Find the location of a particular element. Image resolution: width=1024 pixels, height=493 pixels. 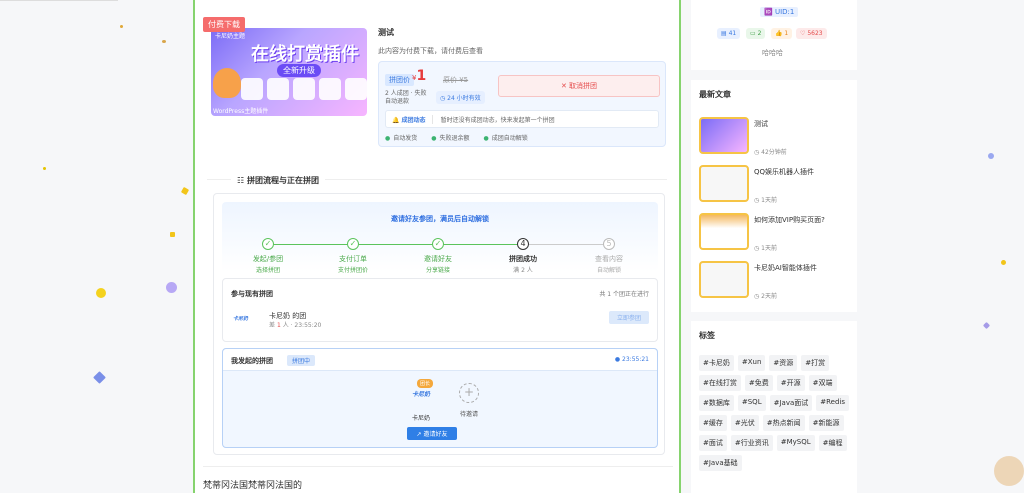

tag-link: #MySQL is located at coordinates (795, 443).